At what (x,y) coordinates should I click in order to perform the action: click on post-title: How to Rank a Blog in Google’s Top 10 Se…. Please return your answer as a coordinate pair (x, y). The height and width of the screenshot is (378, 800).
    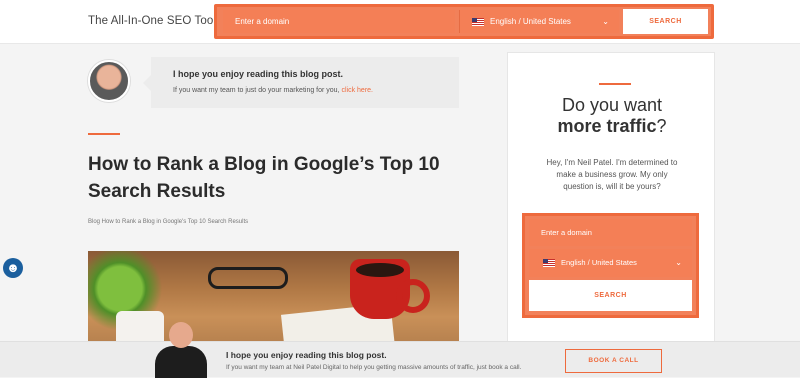
    Looking at the image, I should click on (264, 178).